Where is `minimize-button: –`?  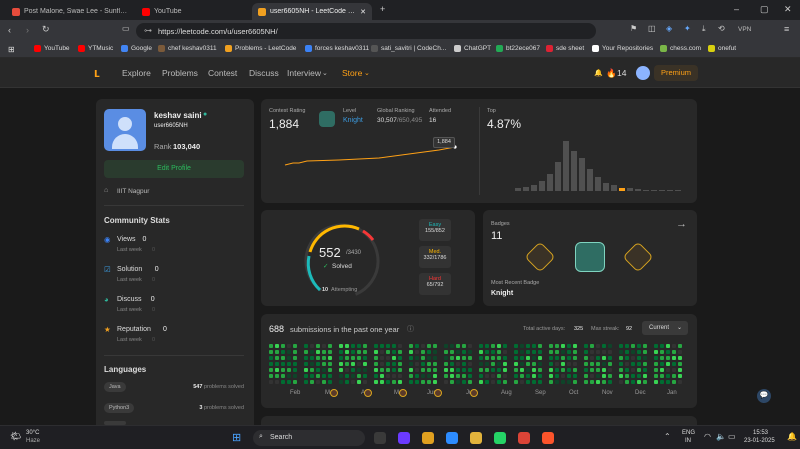
minimize-button: – is located at coordinates (736, 9).